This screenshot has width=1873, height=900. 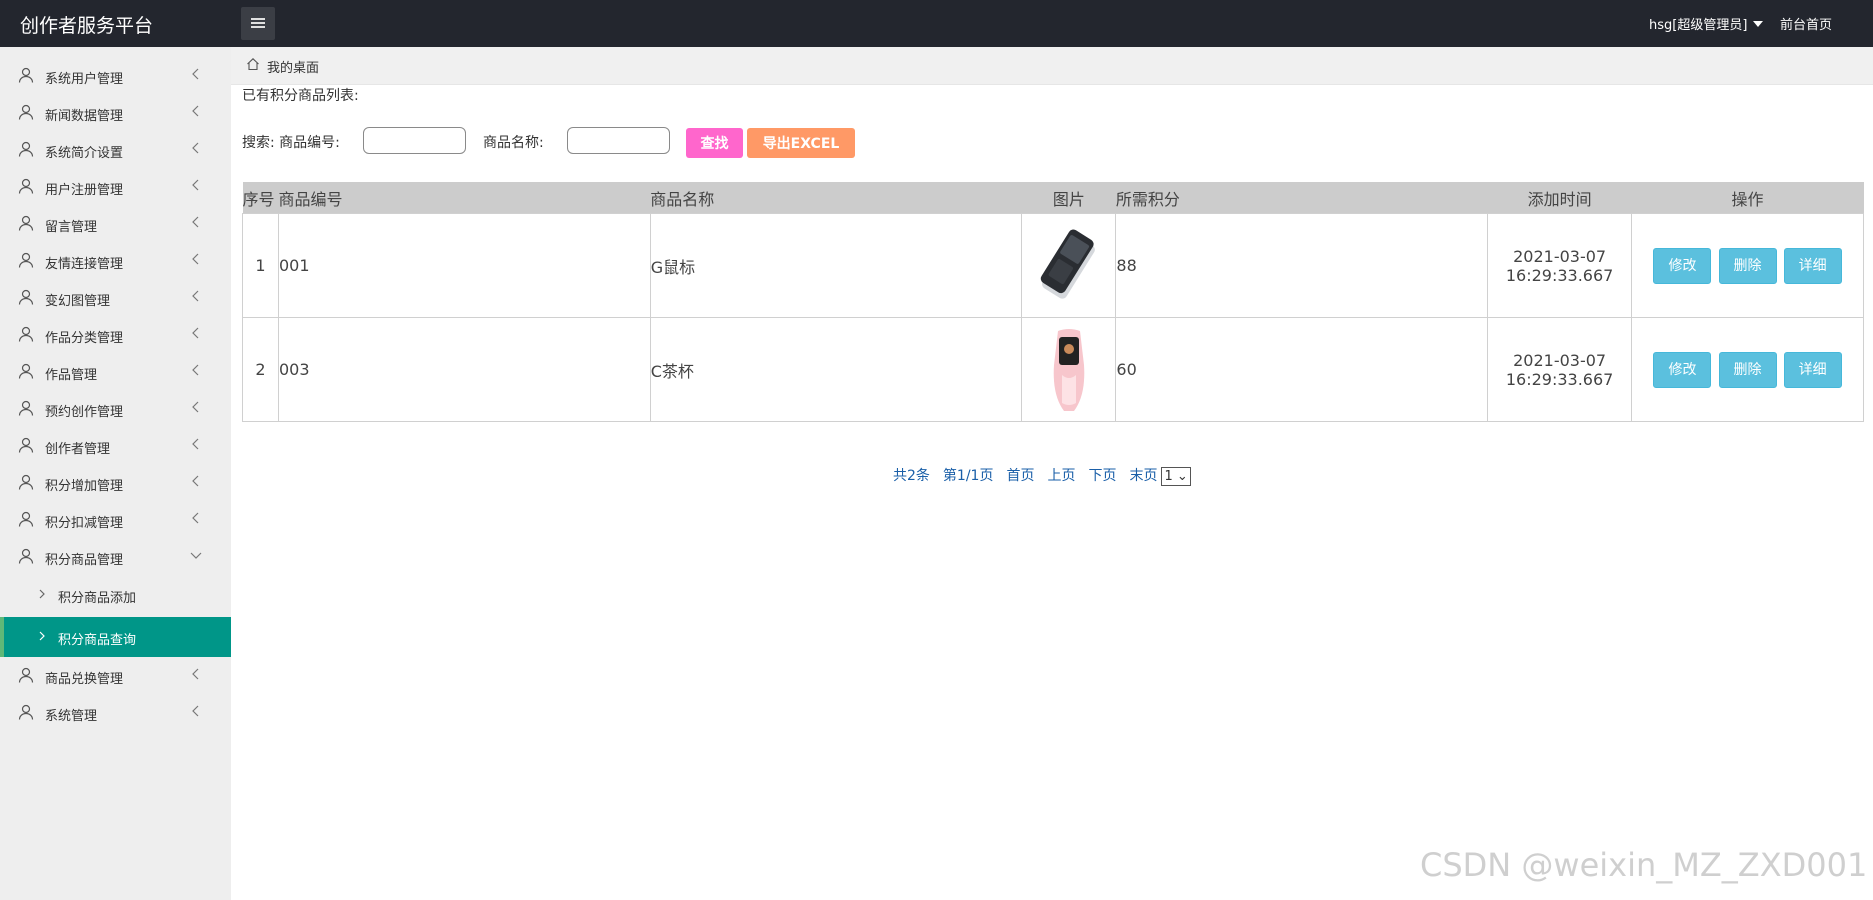 What do you see at coordinates (260, 265) in the screenshot?
I see `row-index: 1` at bounding box center [260, 265].